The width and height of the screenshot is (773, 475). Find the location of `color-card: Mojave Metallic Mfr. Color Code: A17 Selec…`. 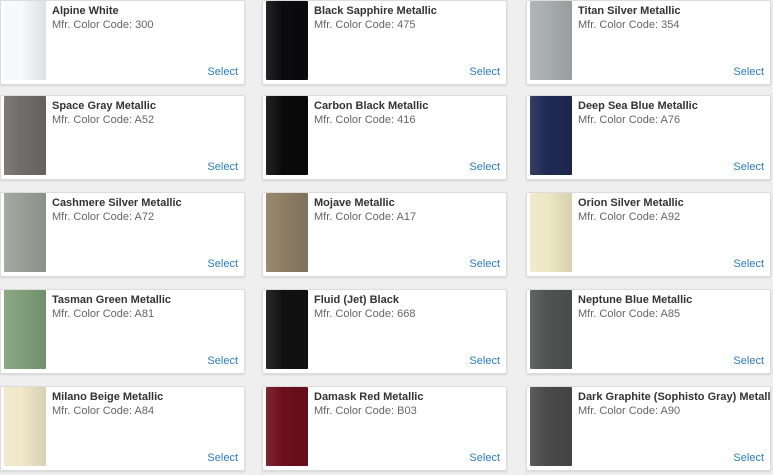

color-card: Mojave Metallic Mfr. Color Code: A17 Selec… is located at coordinates (384, 234).